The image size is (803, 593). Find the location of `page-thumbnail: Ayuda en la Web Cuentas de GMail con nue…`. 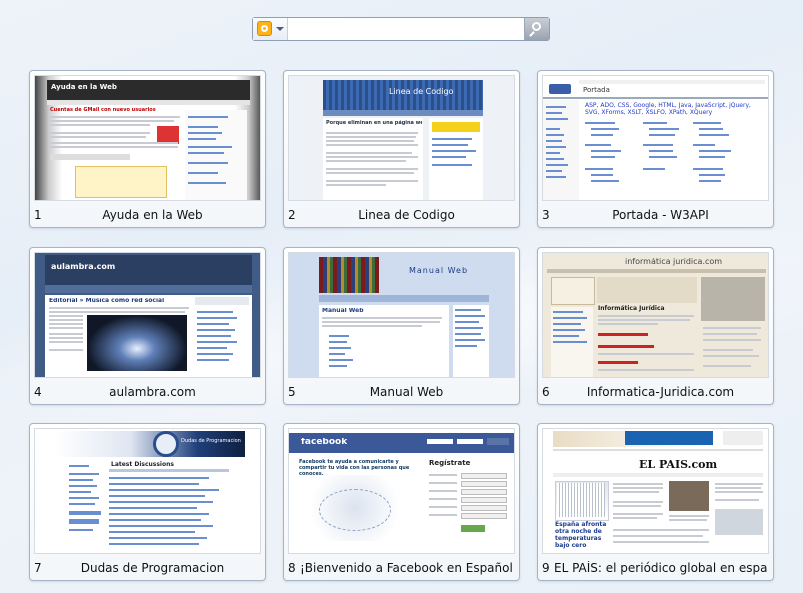

page-thumbnail: Ayuda en la Web Cuentas de GMail con nue… is located at coordinates (147, 138).